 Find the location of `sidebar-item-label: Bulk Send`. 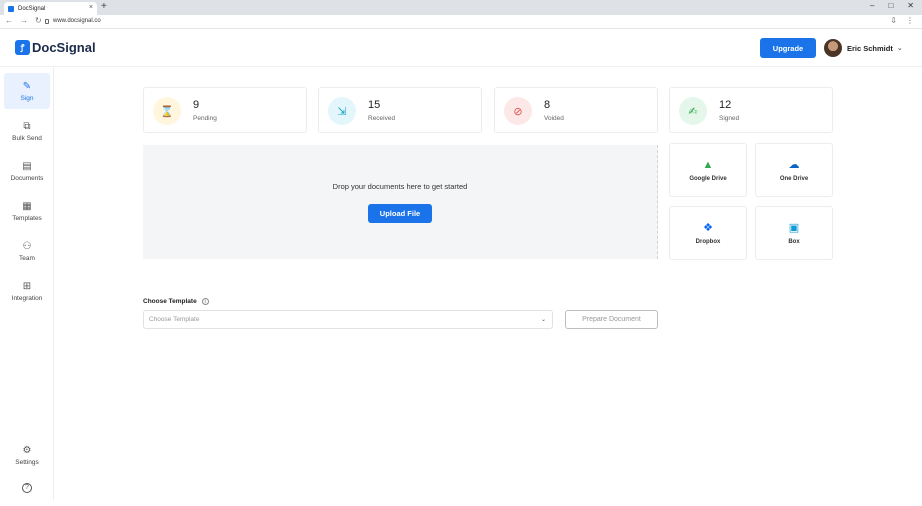

sidebar-item-label: Bulk Send is located at coordinates (27, 138).